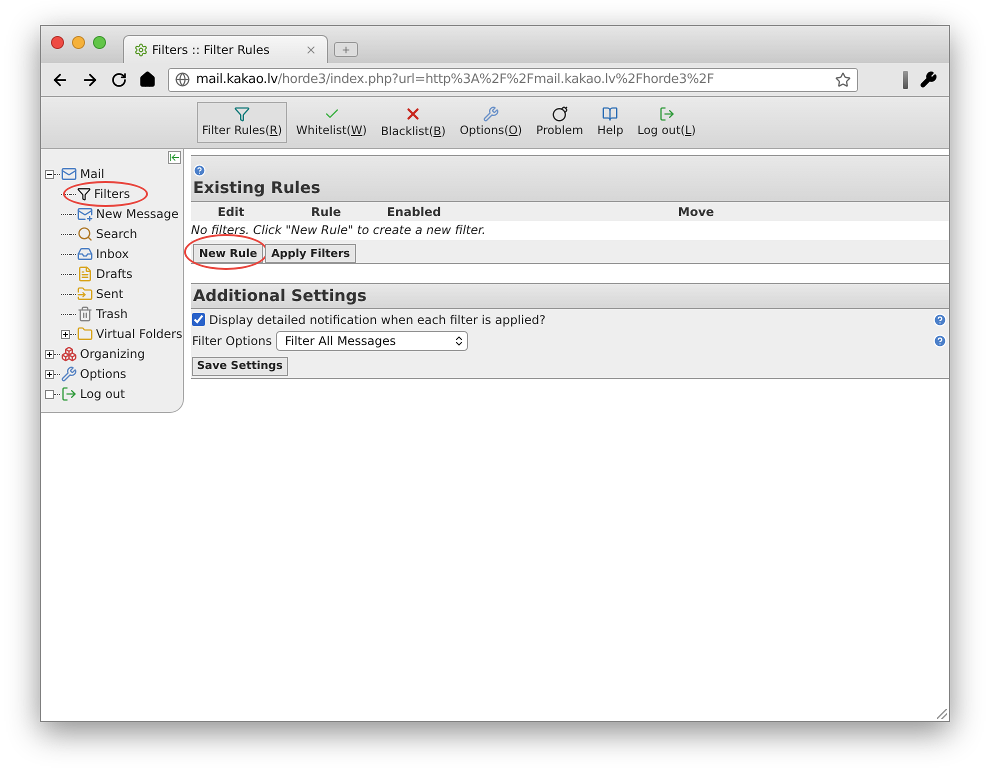  Describe the element at coordinates (119, 80) in the screenshot. I see `reload-icon` at that location.